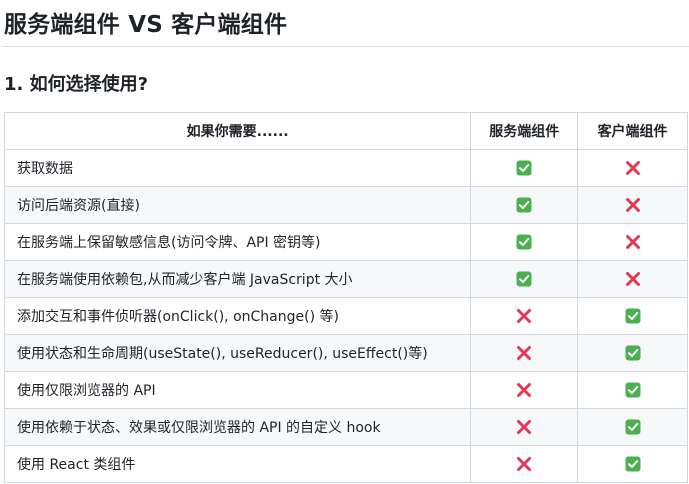  I want to click on title-divider, so click(345, 46).